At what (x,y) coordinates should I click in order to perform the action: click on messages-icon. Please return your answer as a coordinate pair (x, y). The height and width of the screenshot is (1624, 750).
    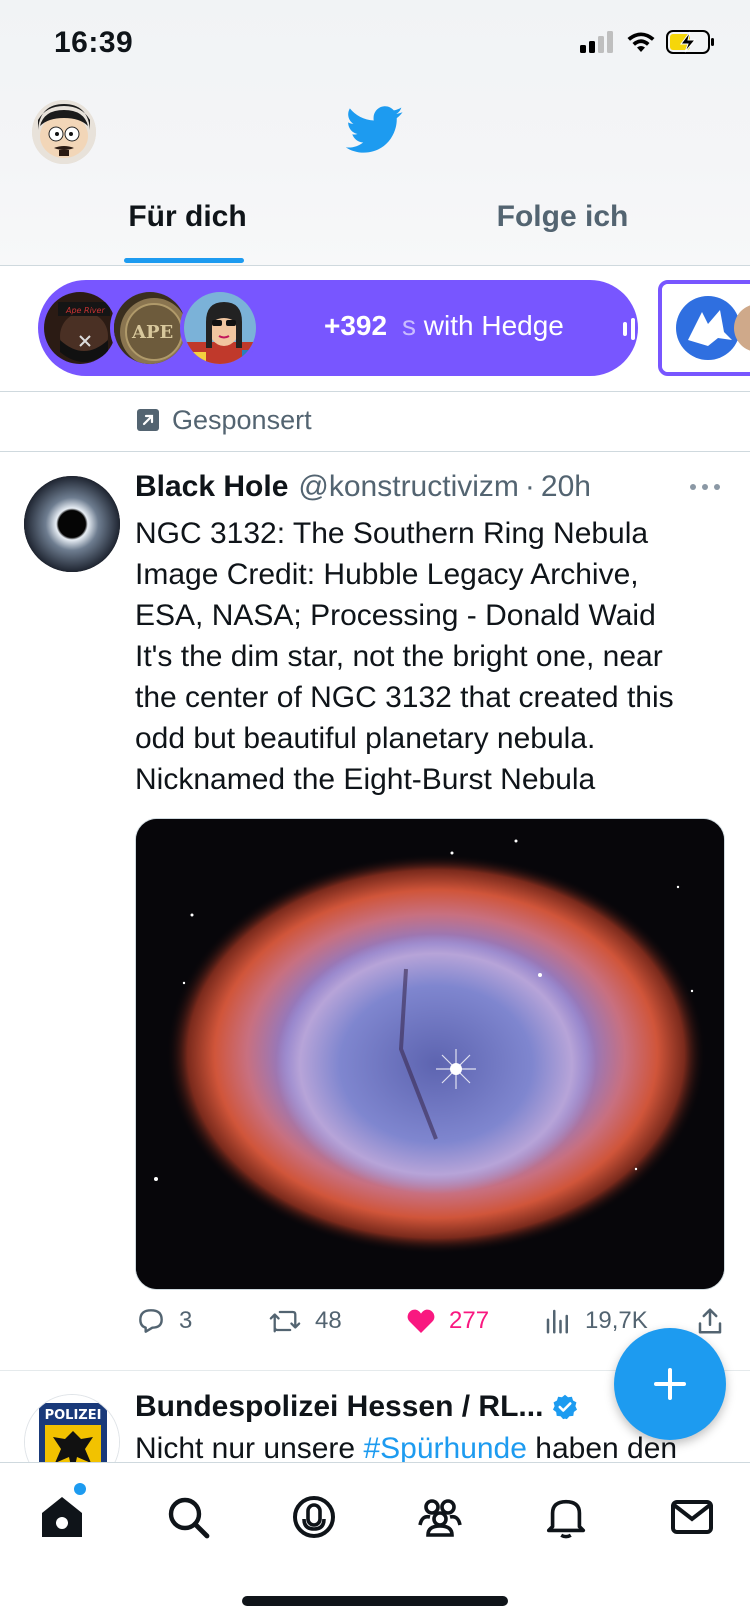
    Looking at the image, I should click on (692, 1517).